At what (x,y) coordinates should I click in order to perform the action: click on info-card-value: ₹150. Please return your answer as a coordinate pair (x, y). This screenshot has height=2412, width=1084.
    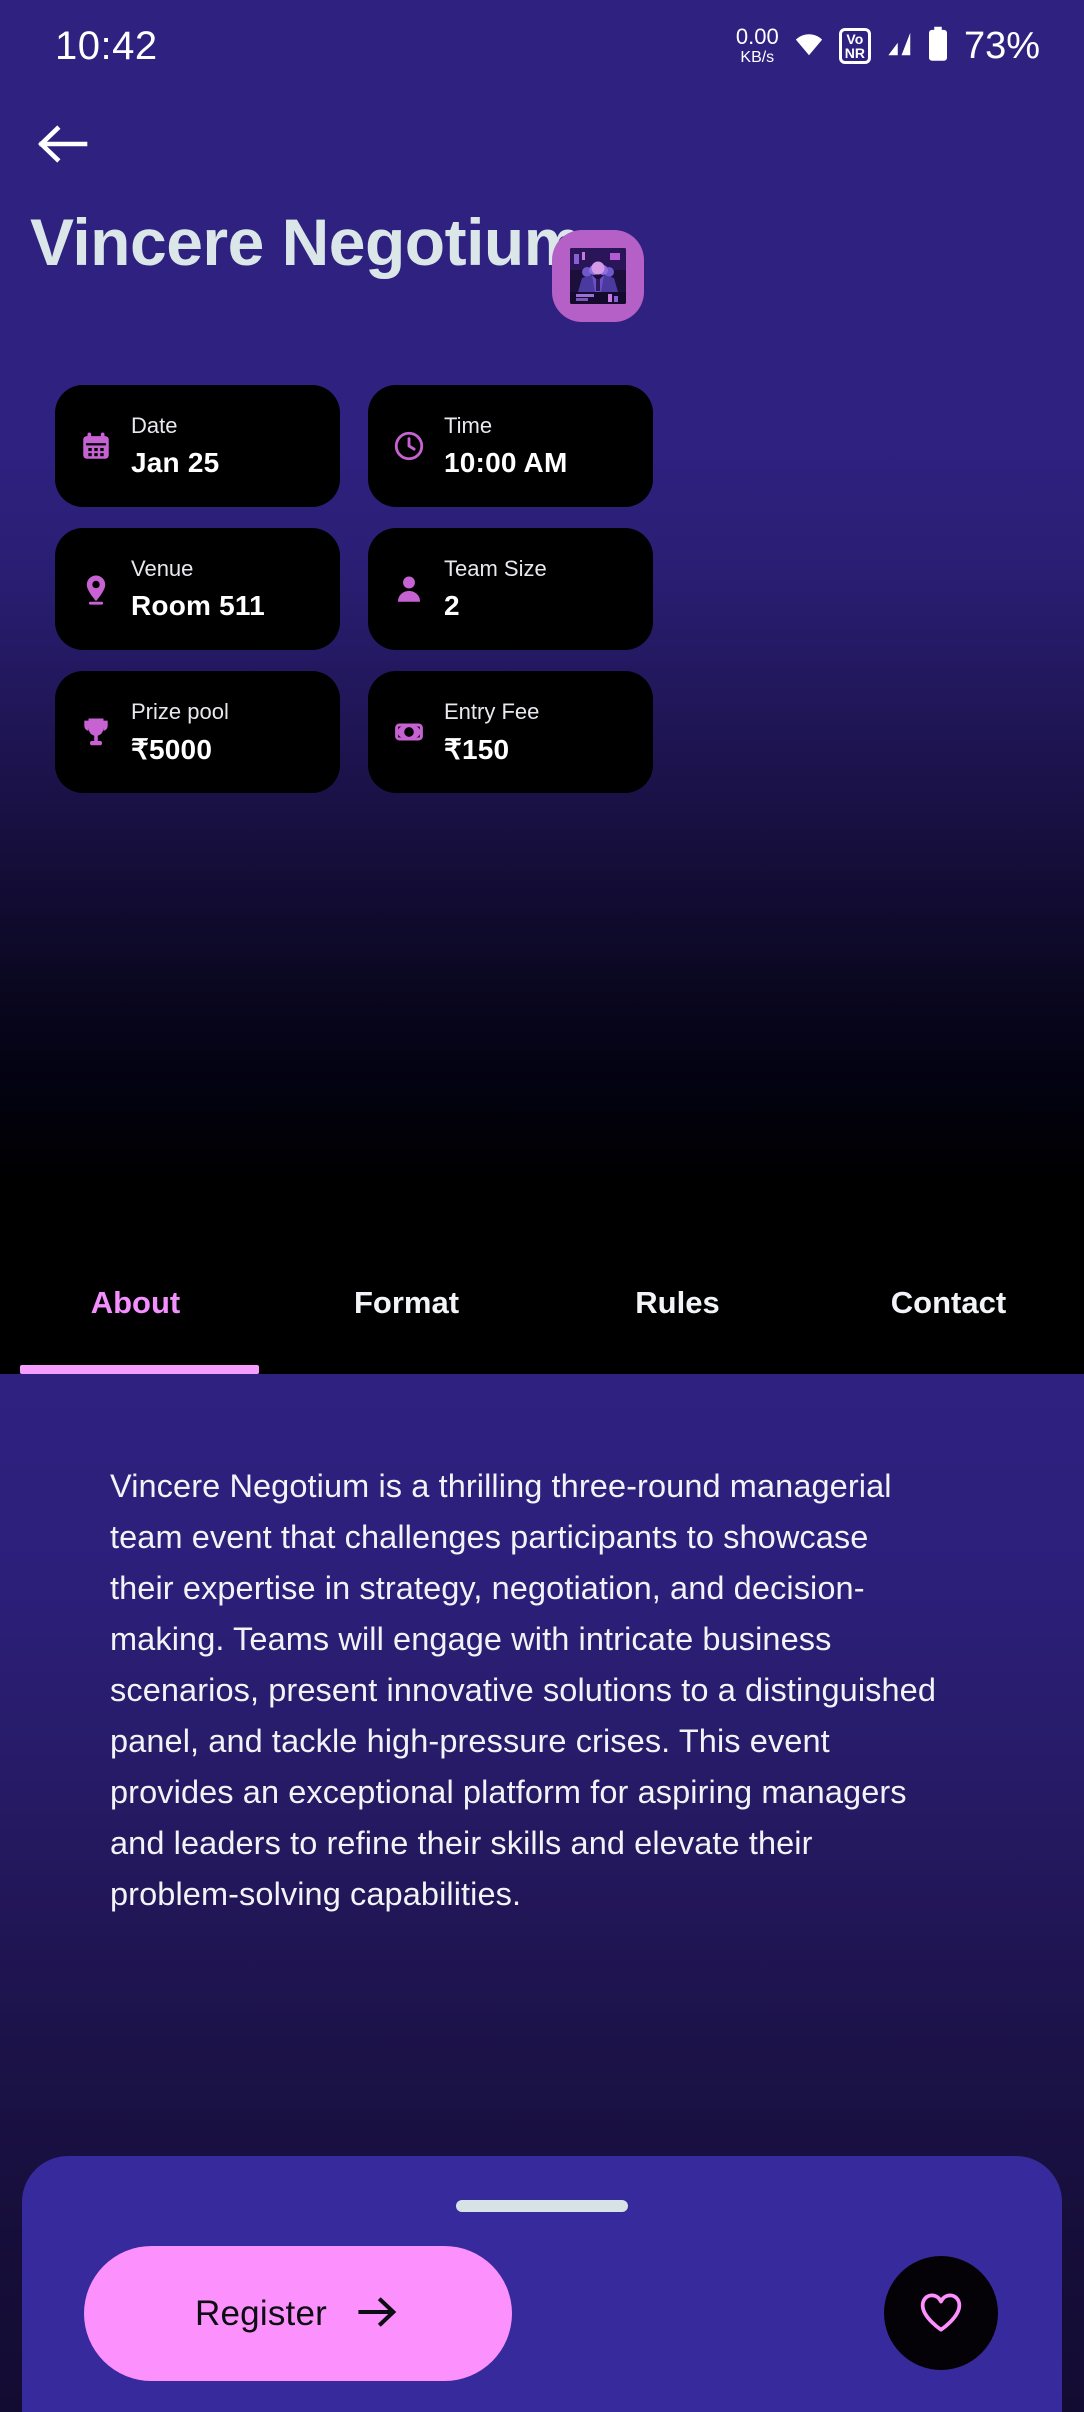
    Looking at the image, I should click on (477, 749).